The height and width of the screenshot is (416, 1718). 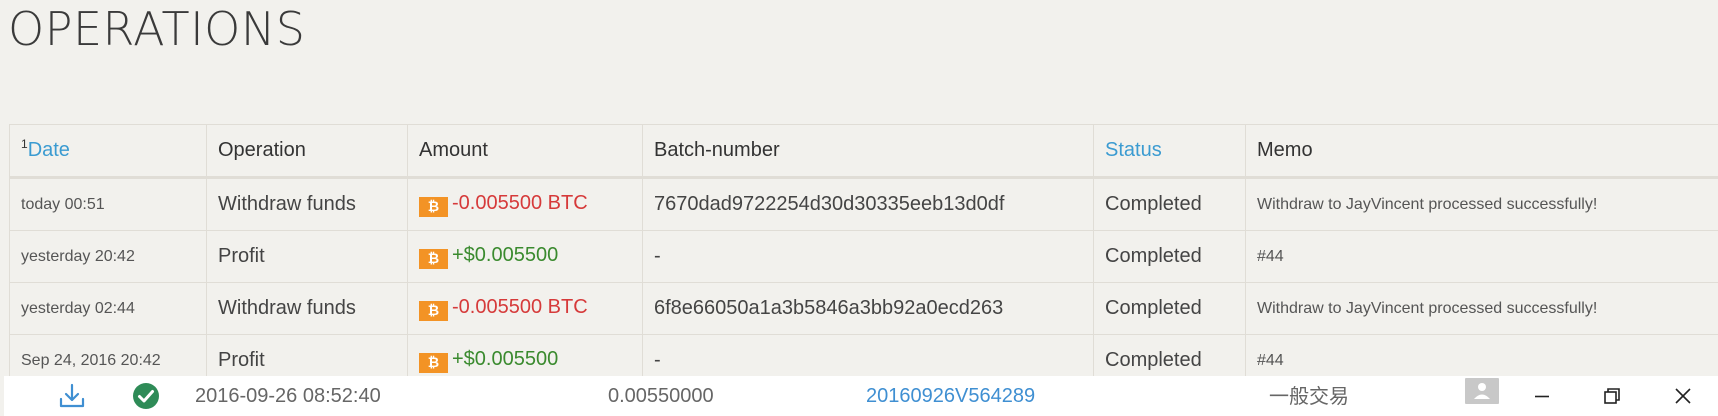 What do you see at coordinates (1612, 396) in the screenshot?
I see `restore-icon` at bounding box center [1612, 396].